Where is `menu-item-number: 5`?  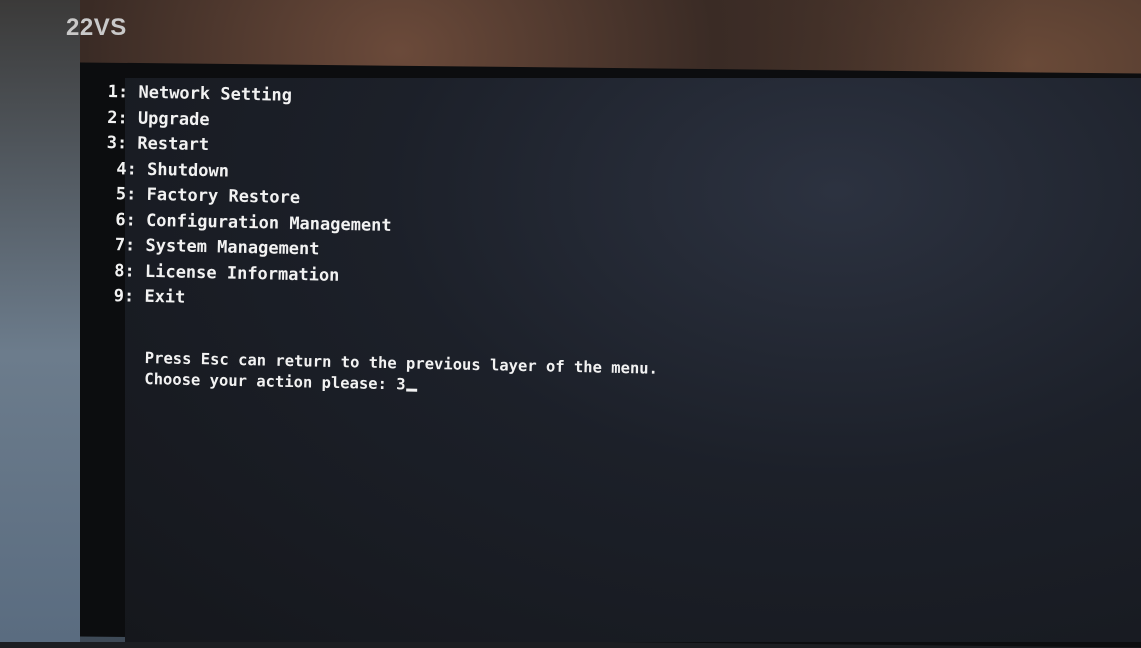 menu-item-number: 5 is located at coordinates (121, 194).